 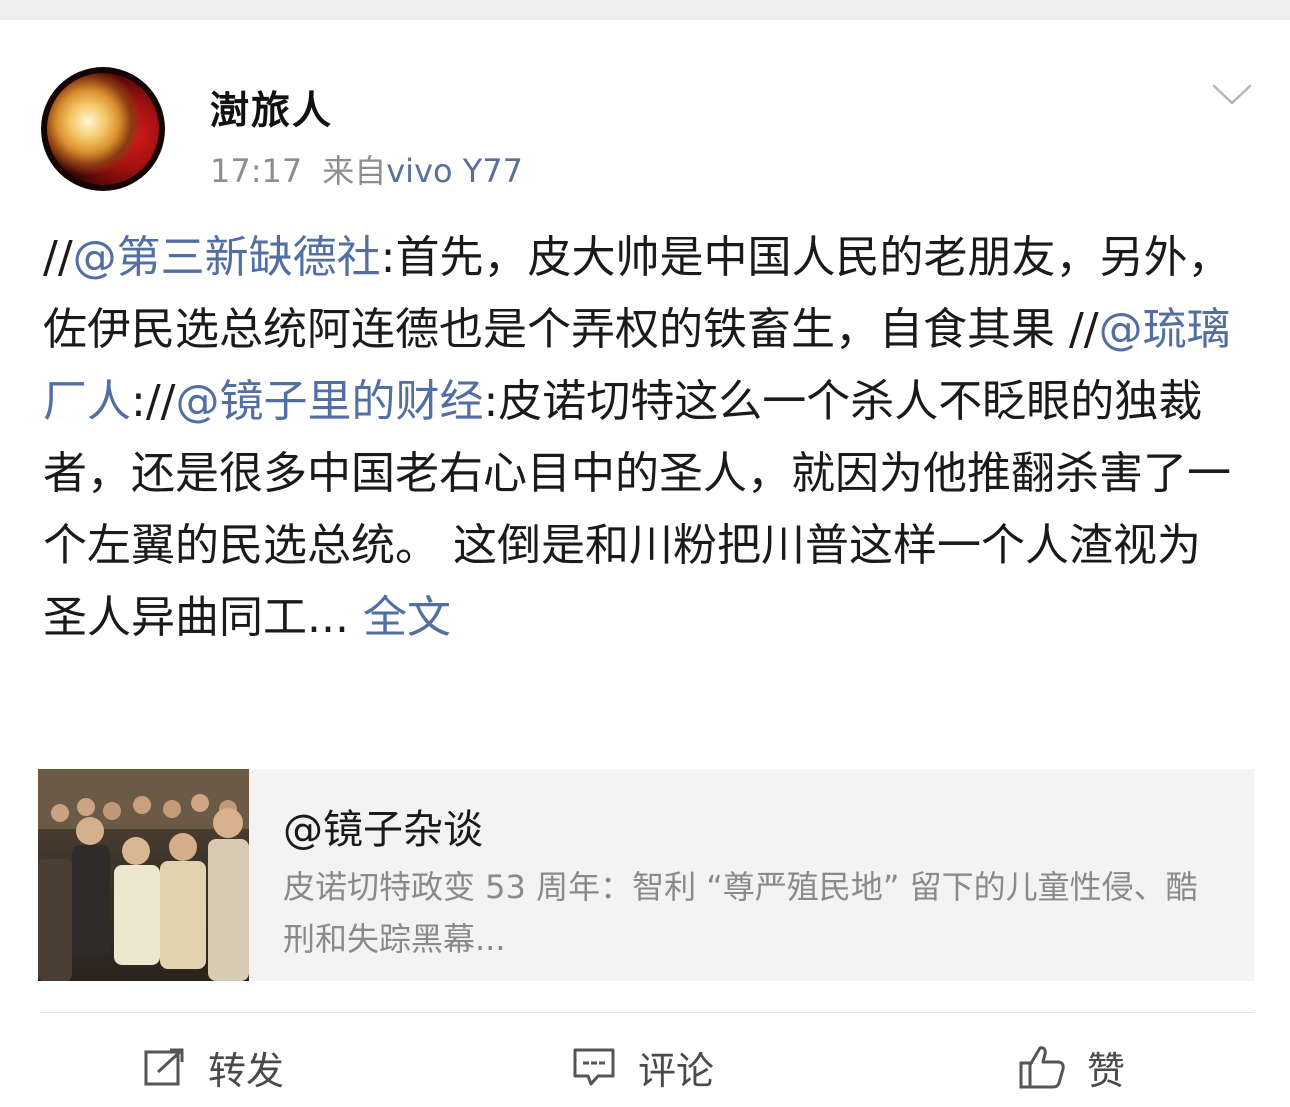 I want to click on repost-label: 转发, so click(x=246, y=1070).